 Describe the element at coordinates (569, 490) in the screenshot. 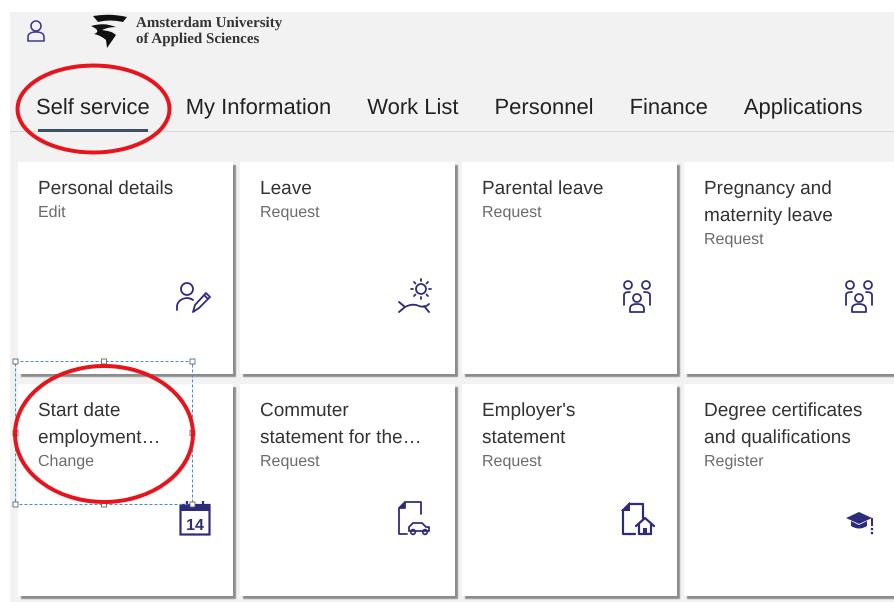

I see `app-tile: Employer's statement Request` at that location.